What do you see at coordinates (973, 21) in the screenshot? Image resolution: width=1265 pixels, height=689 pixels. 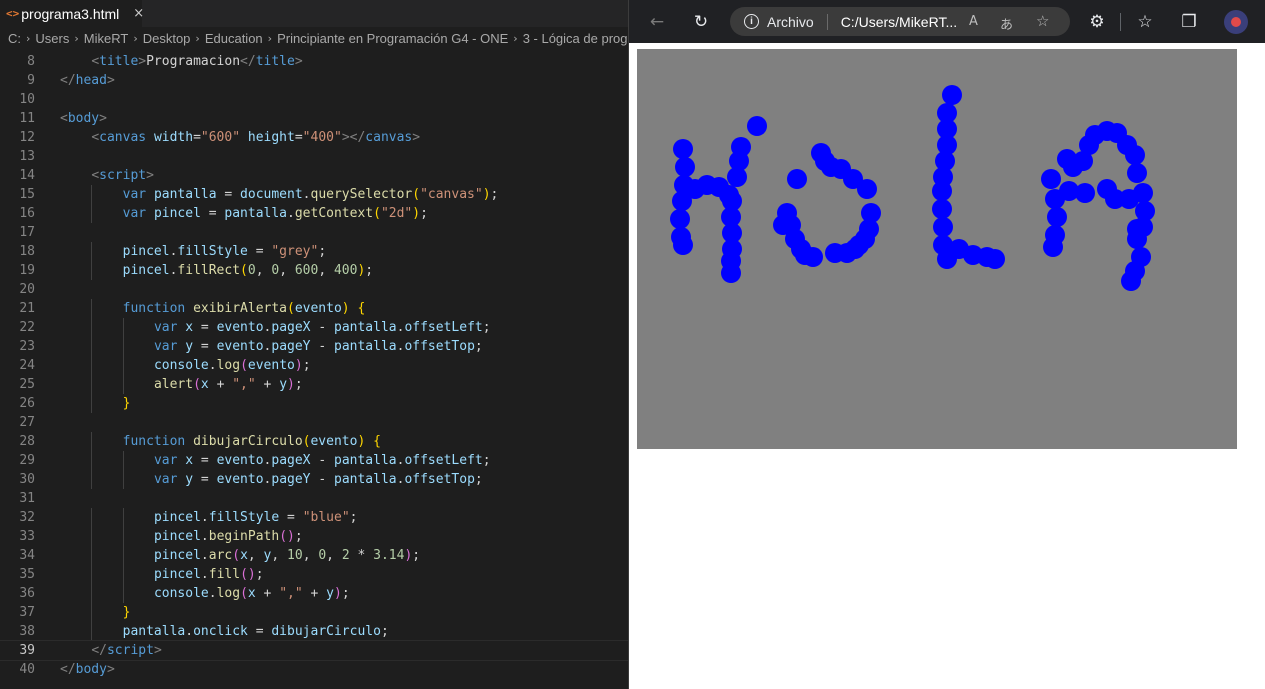 I see `read-aloud-icon: A` at bounding box center [973, 21].